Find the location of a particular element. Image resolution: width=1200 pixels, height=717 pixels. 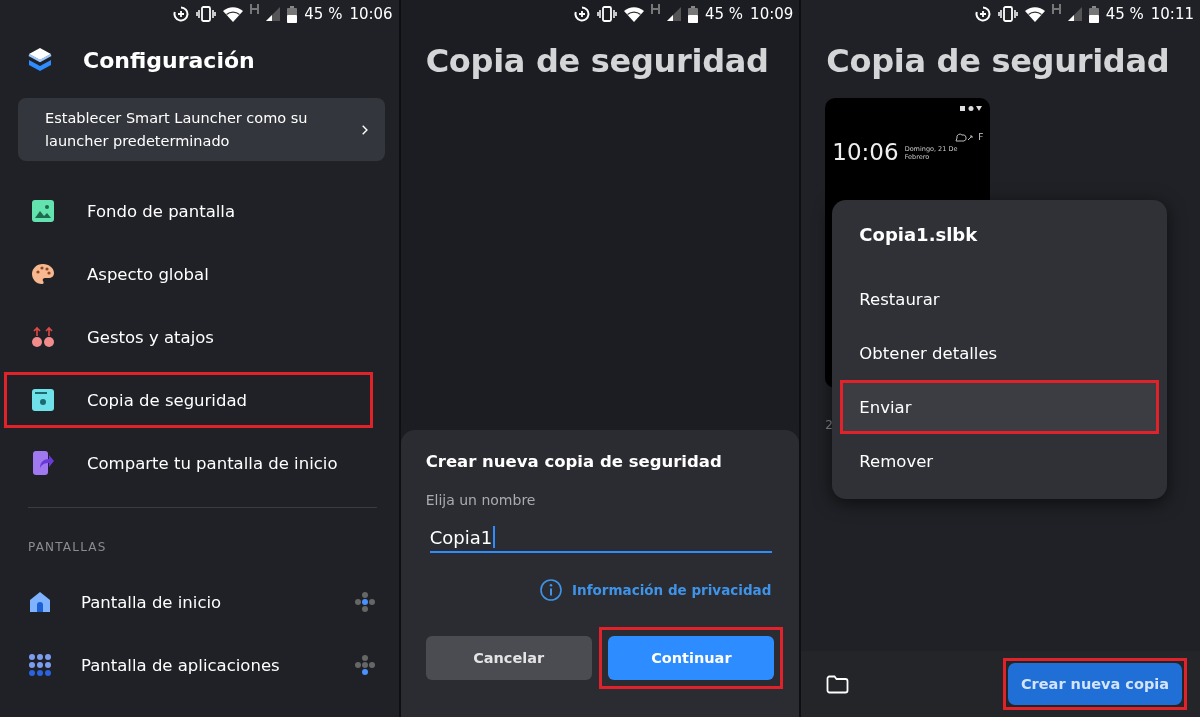

default-launcher-banner: Establecer Smart Launcher como su launcher predeterminado is located at coordinates (201, 129).